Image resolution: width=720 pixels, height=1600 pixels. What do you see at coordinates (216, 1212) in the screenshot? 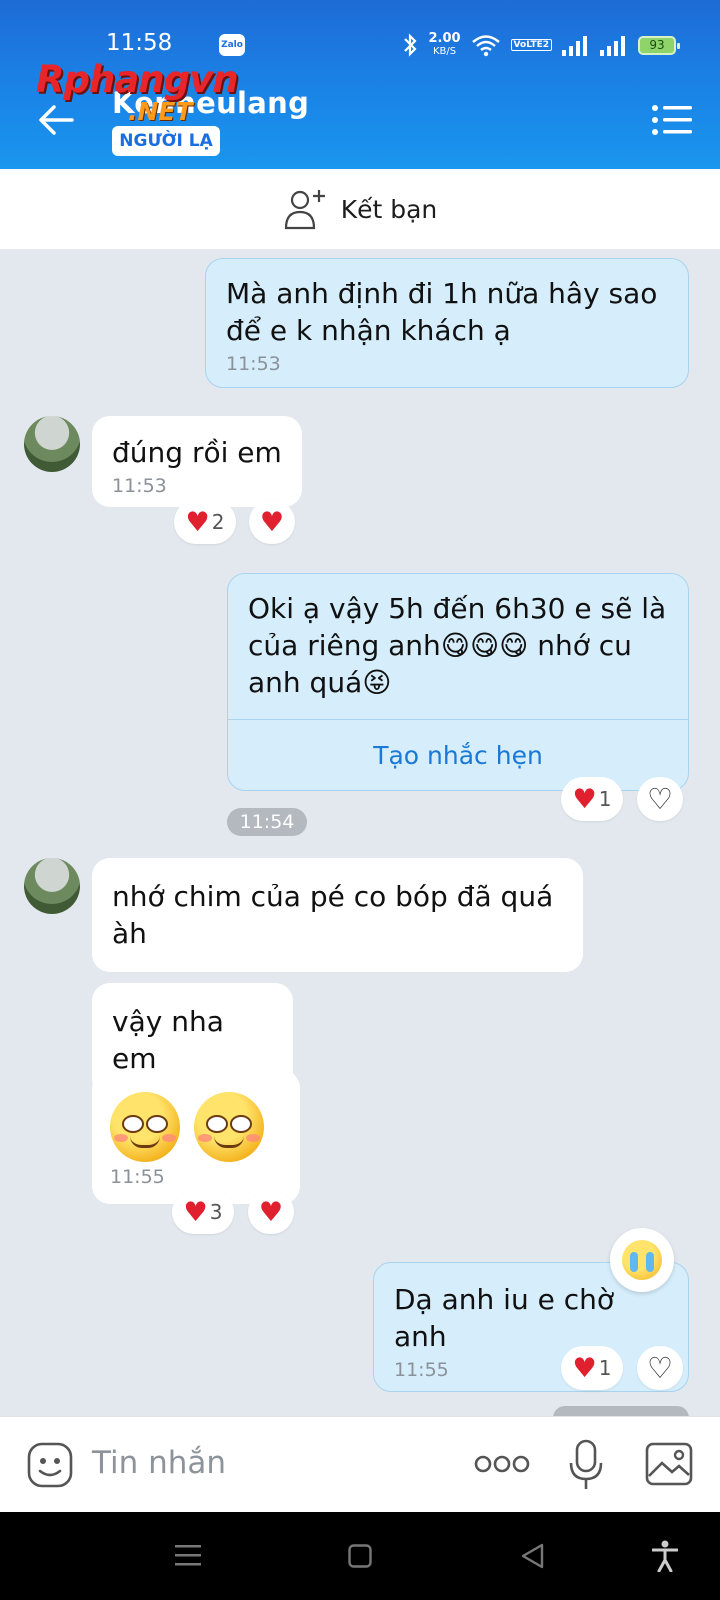
I see `reaction-count: 3` at bounding box center [216, 1212].